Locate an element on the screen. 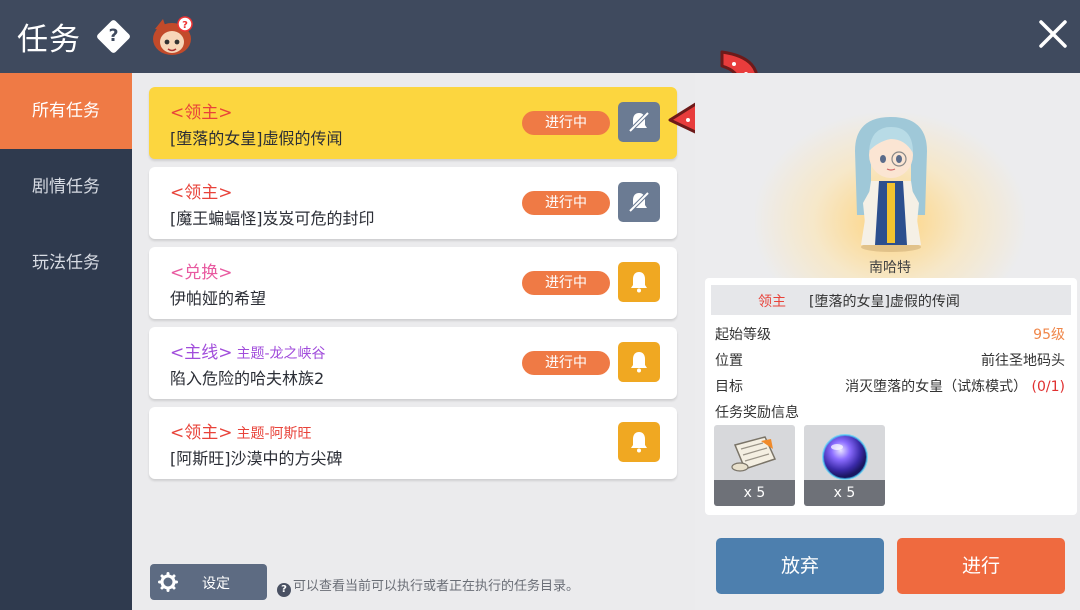  quest-card: <兑换> 伊帕娅的希望 进行中 is located at coordinates (413, 283).